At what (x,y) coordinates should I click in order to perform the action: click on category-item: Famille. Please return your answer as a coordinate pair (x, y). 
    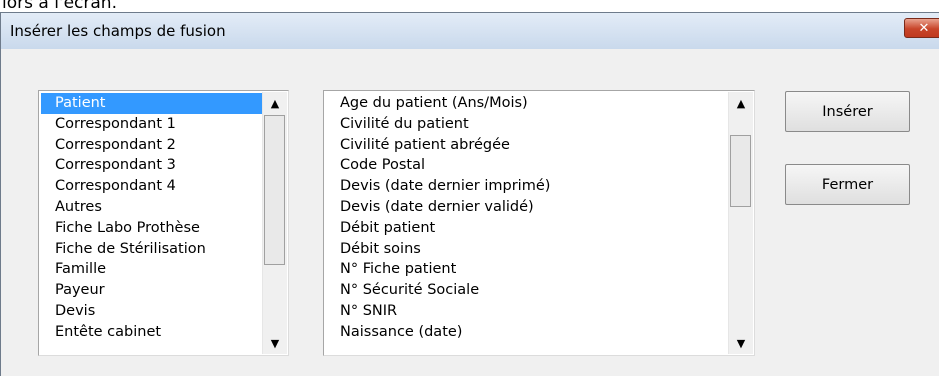
    Looking at the image, I should click on (151, 269).